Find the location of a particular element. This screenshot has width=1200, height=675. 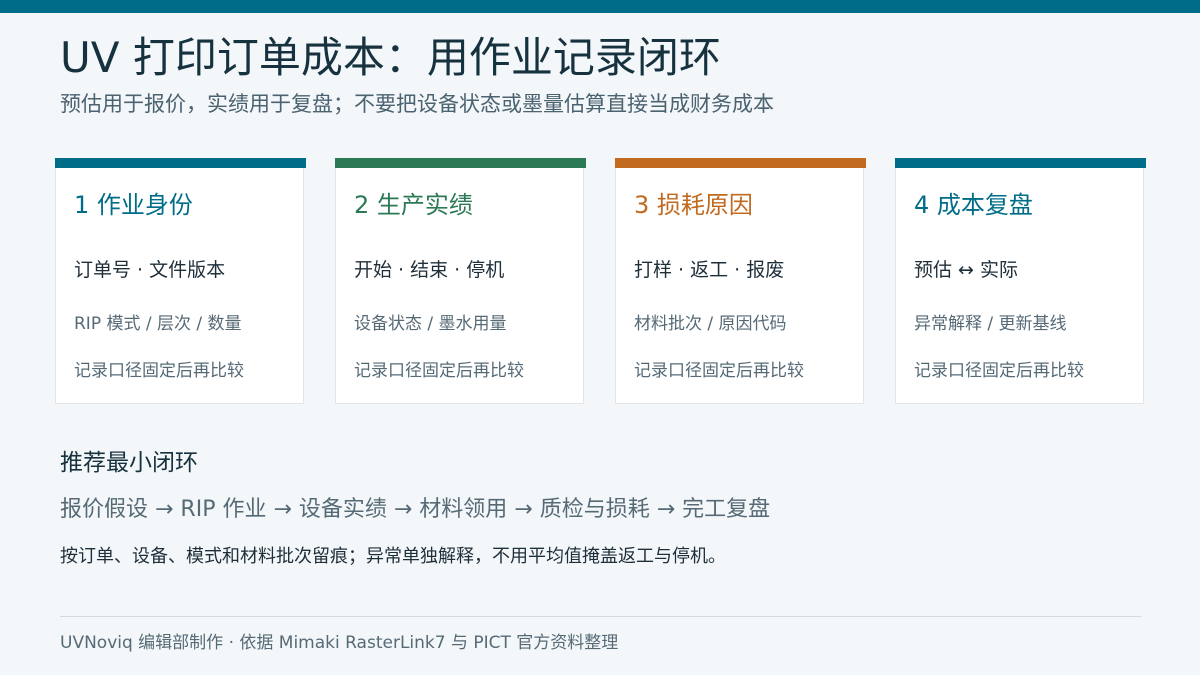

card-secondary-line: 设备状态 / 墨水用量 is located at coordinates (430, 324).